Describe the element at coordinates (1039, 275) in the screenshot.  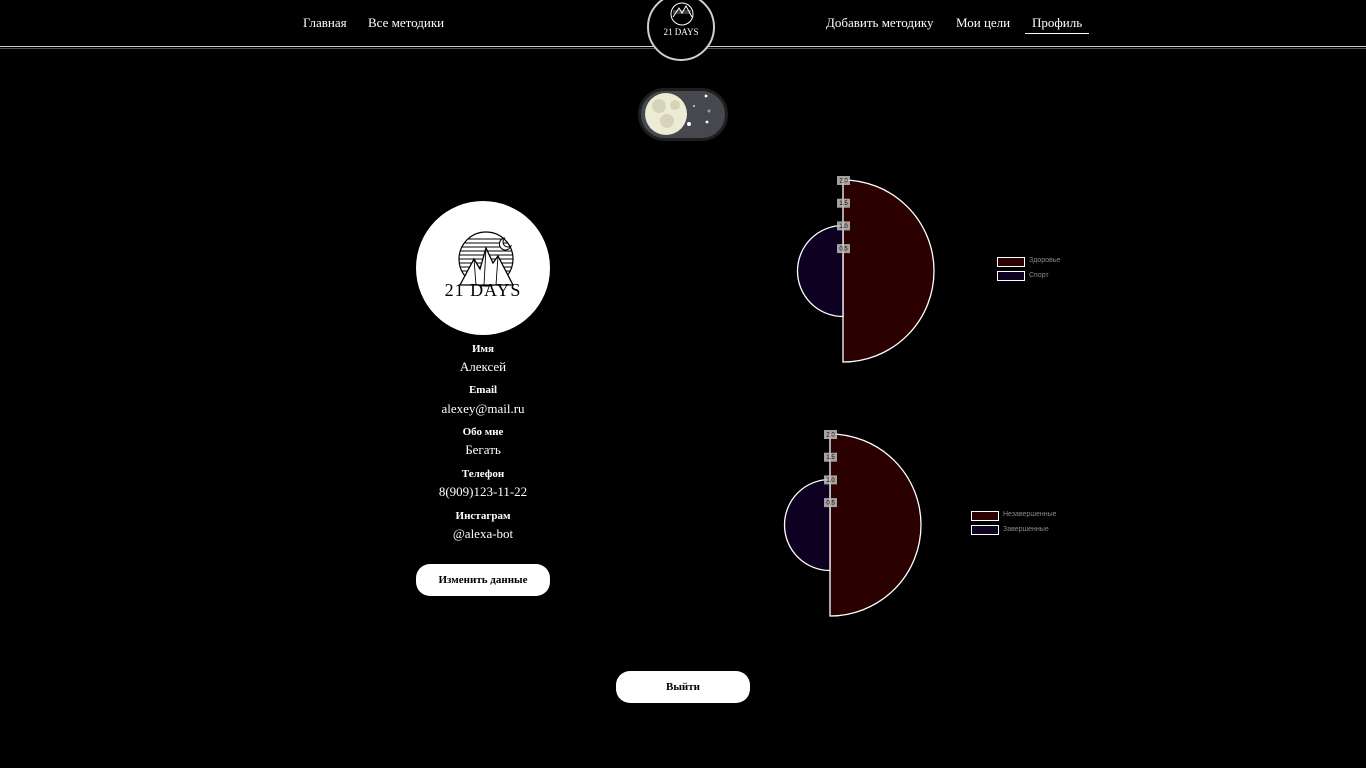
I see `legend-label: Спорт` at that location.